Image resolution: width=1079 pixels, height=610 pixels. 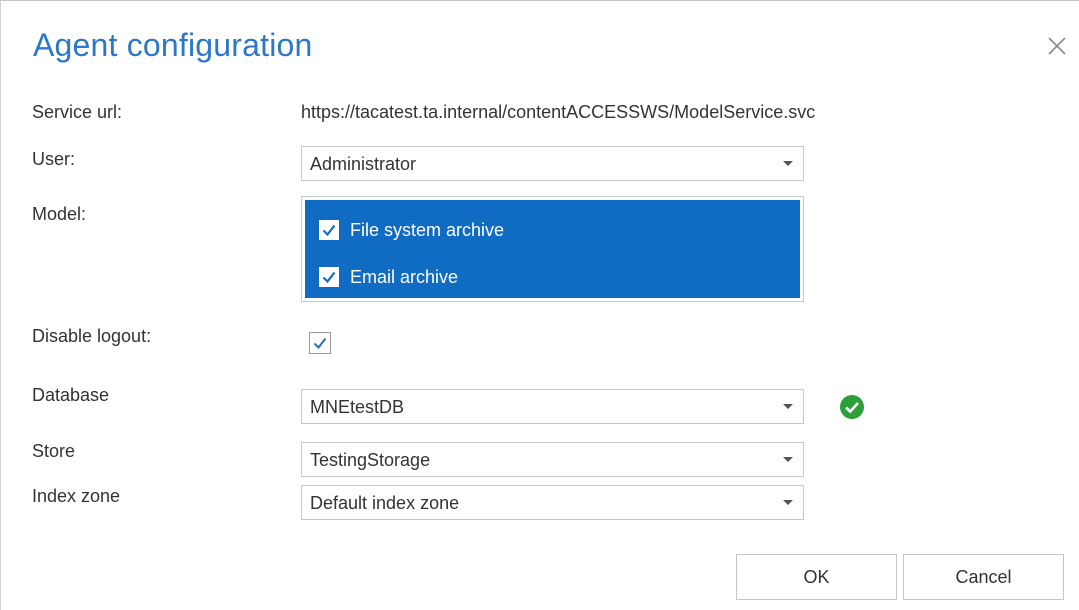 I want to click on disable-logout-checkbox, so click(x=320, y=343).